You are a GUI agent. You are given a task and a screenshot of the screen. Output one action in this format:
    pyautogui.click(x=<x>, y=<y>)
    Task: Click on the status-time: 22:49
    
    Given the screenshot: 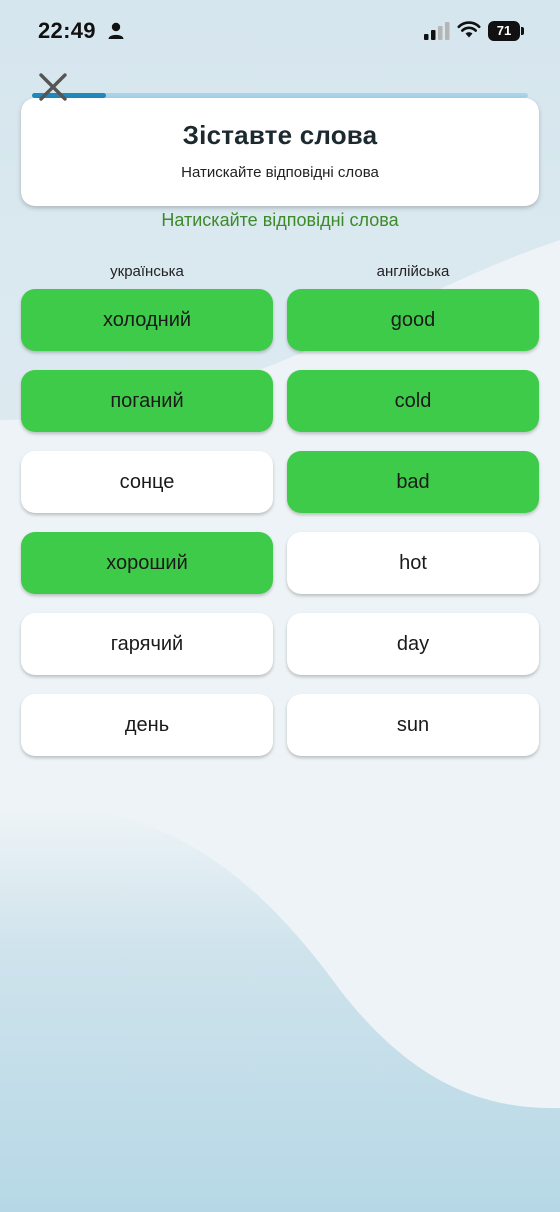 What is the action you would take?
    pyautogui.click(x=67, y=30)
    